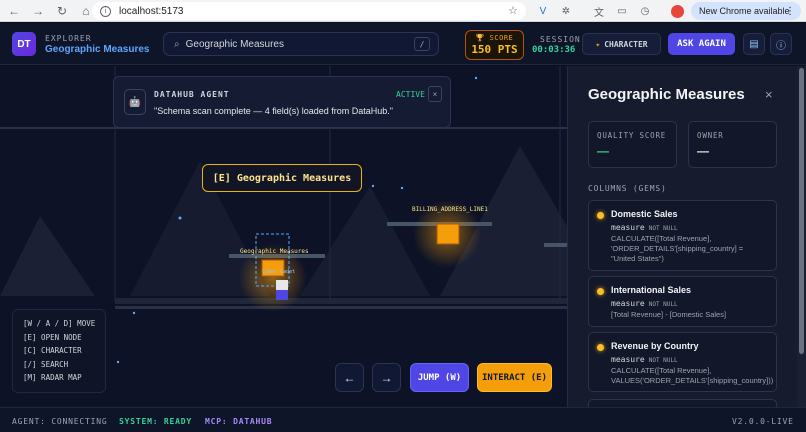 The image size is (806, 432). Describe the element at coordinates (97, 49) in the screenshot. I see `brand-title: Geographic Measures` at that location.